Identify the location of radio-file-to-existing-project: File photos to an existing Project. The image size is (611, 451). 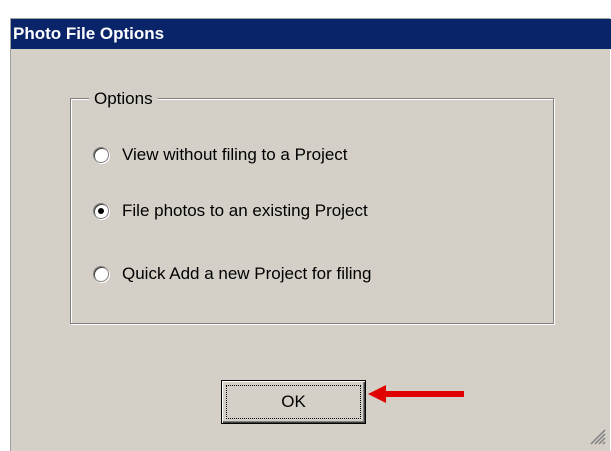
(230, 211).